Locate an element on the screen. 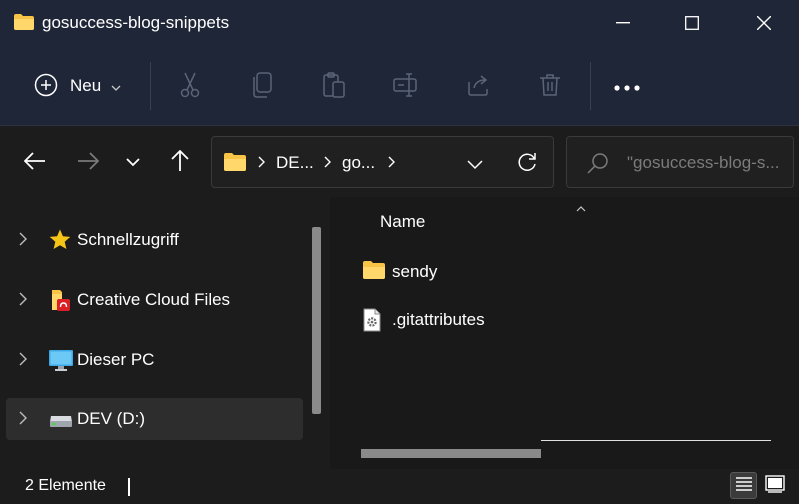  copy-icon is located at coordinates (262, 86).